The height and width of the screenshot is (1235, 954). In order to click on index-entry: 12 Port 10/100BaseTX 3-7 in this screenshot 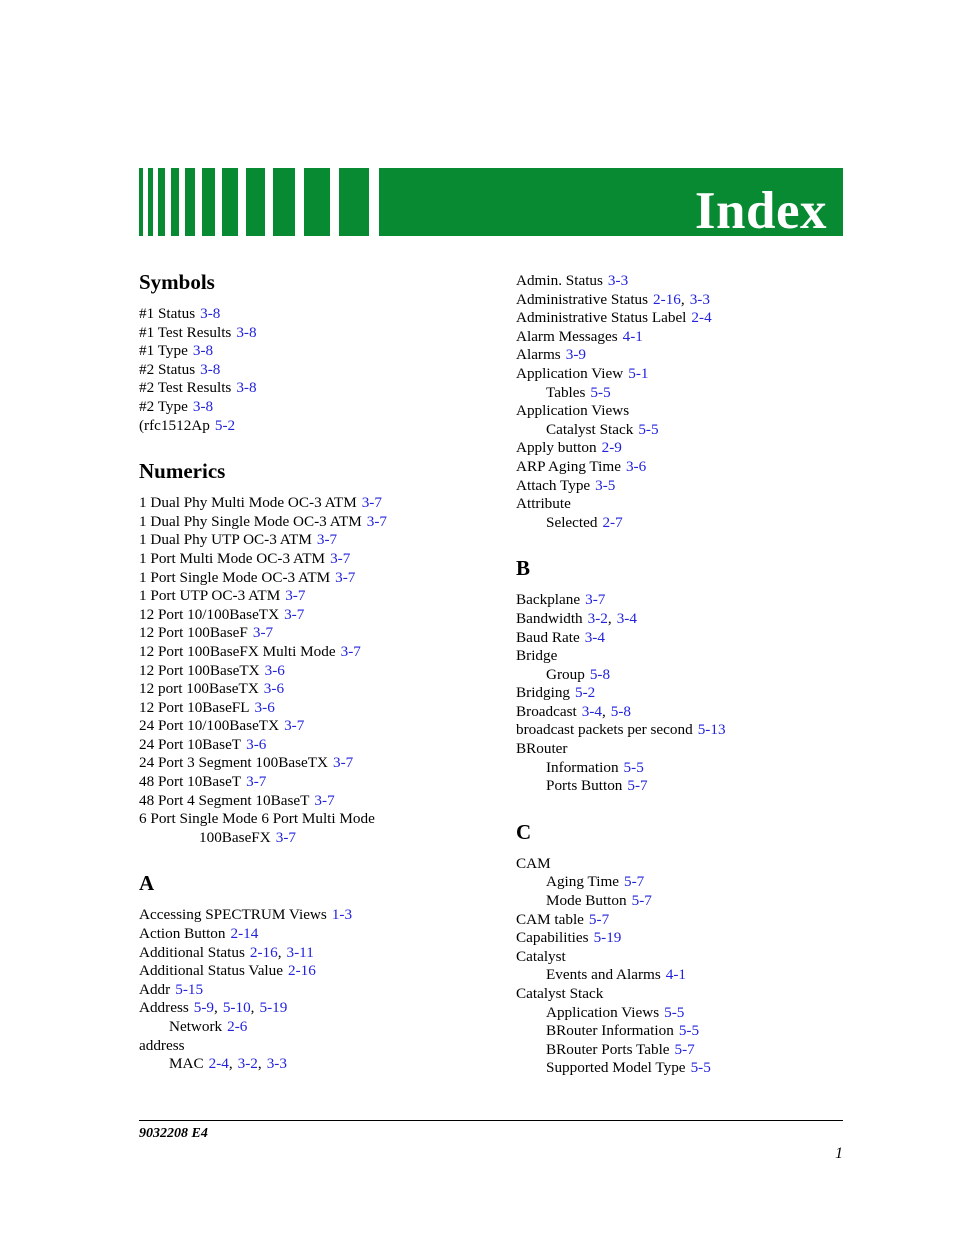, I will do `click(309, 615)`.